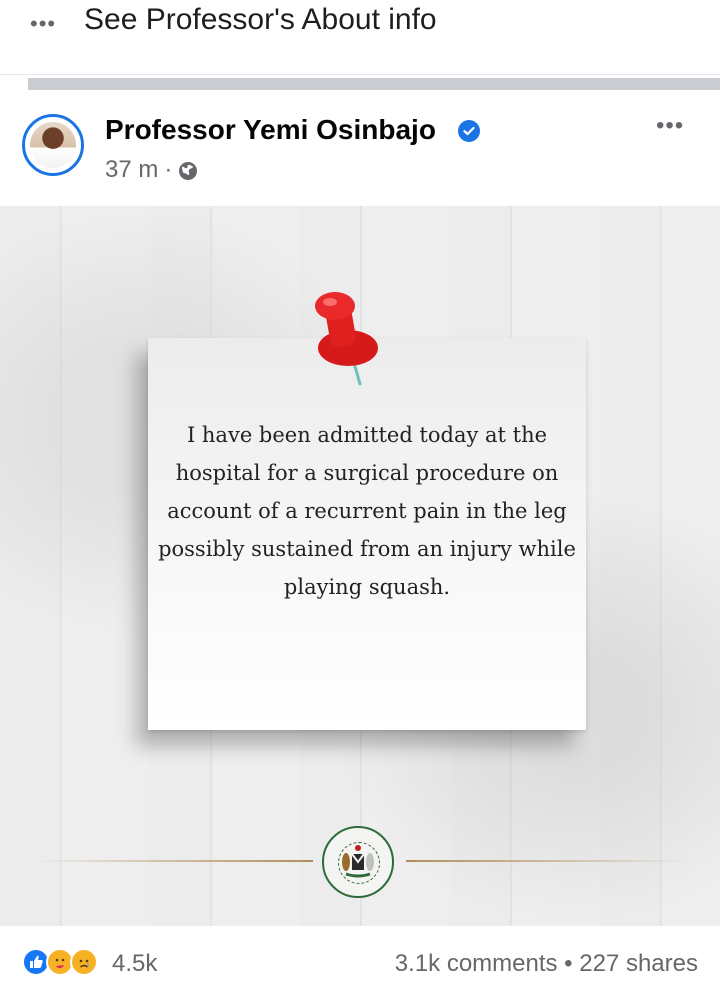 This screenshot has width=720, height=1001. I want to click on post-meta: 37 m ·, so click(151, 170).